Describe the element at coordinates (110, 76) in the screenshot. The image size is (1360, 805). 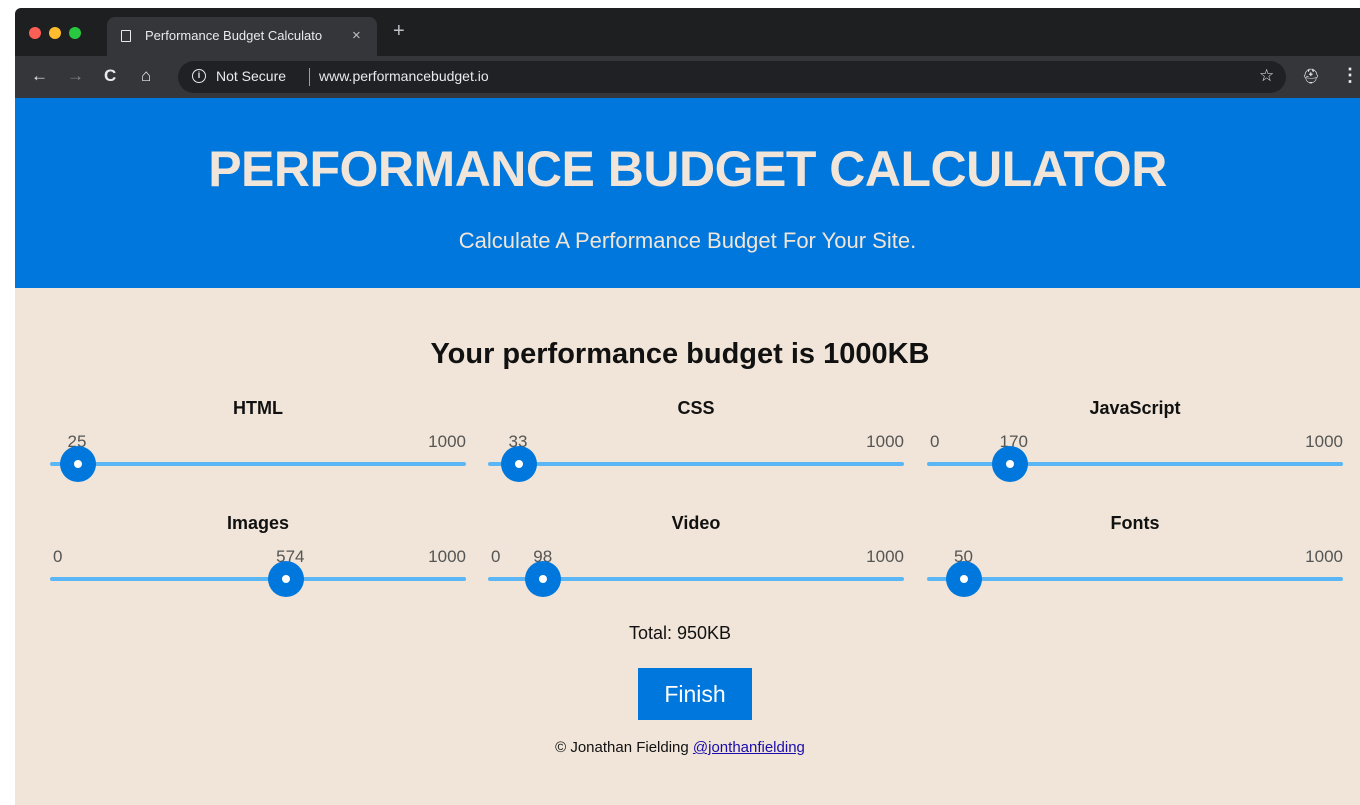
I see `reload-icon: C` at that location.